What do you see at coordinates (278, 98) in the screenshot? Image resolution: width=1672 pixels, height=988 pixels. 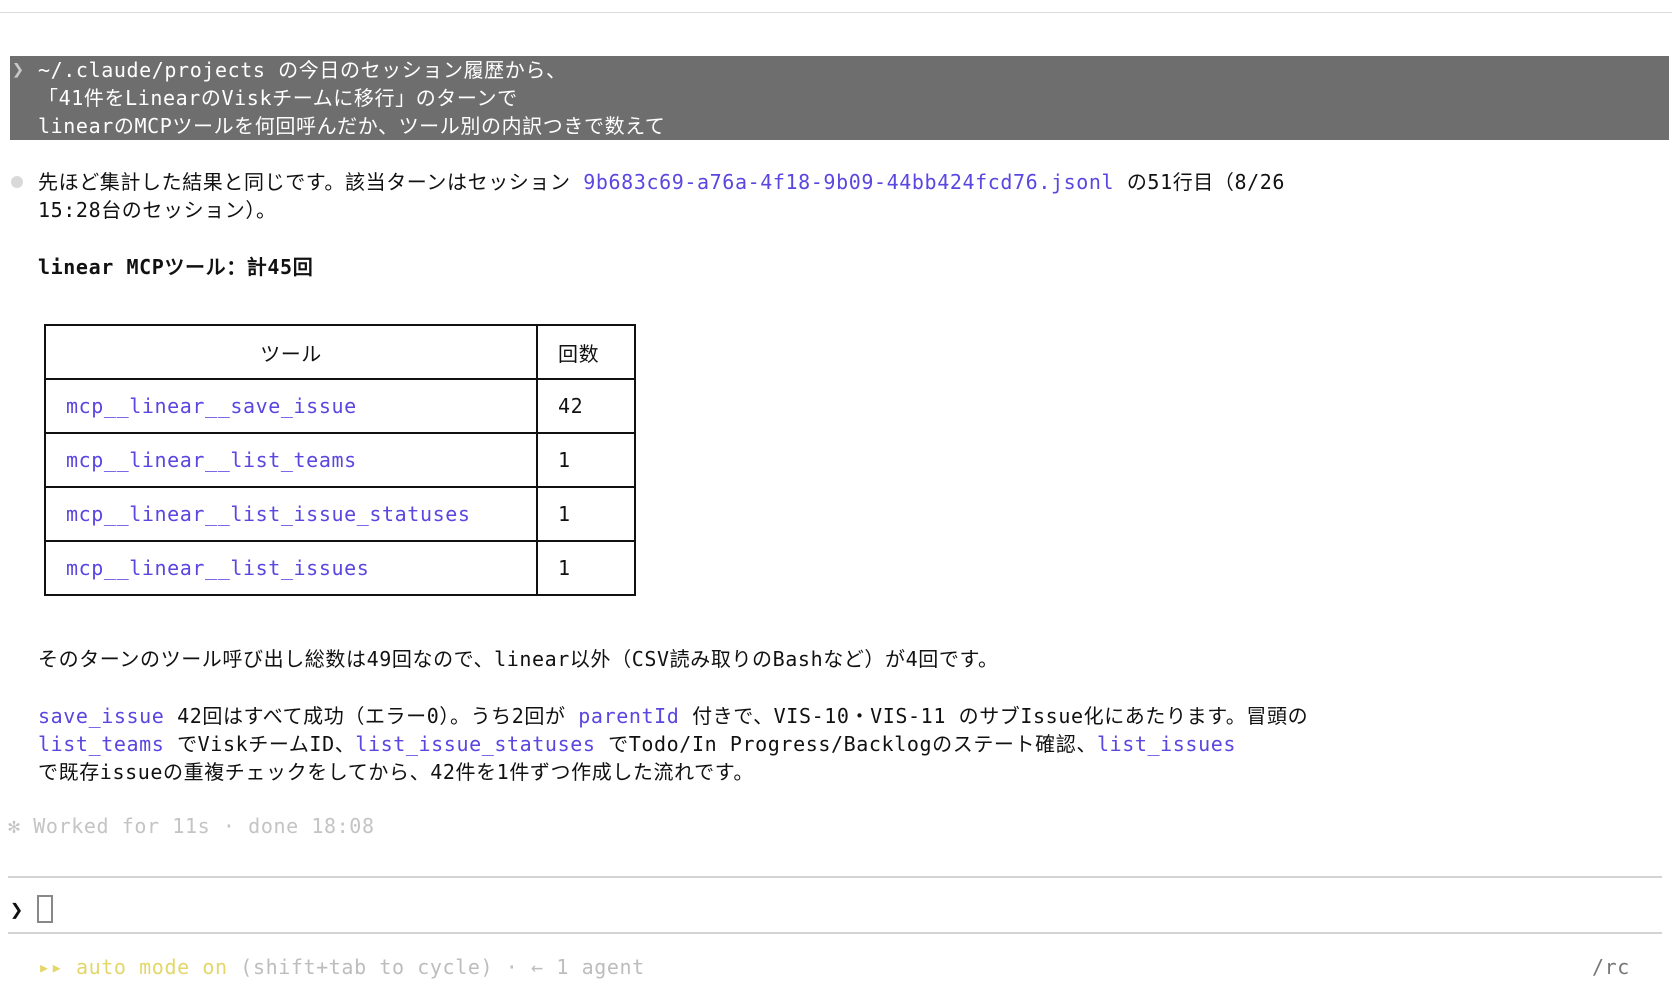 I see `prompt-line: 「41件をLinearのViskチームに移行」のターンで` at bounding box center [278, 98].